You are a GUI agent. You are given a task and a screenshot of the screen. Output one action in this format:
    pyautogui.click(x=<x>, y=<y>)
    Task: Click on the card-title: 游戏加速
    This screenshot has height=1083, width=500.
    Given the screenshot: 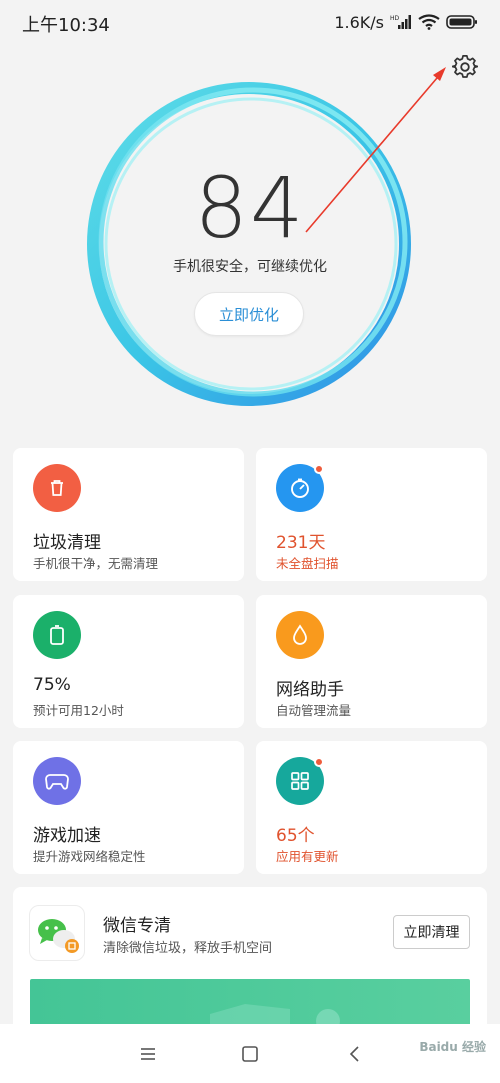 What is the action you would take?
    pyautogui.click(x=67, y=836)
    